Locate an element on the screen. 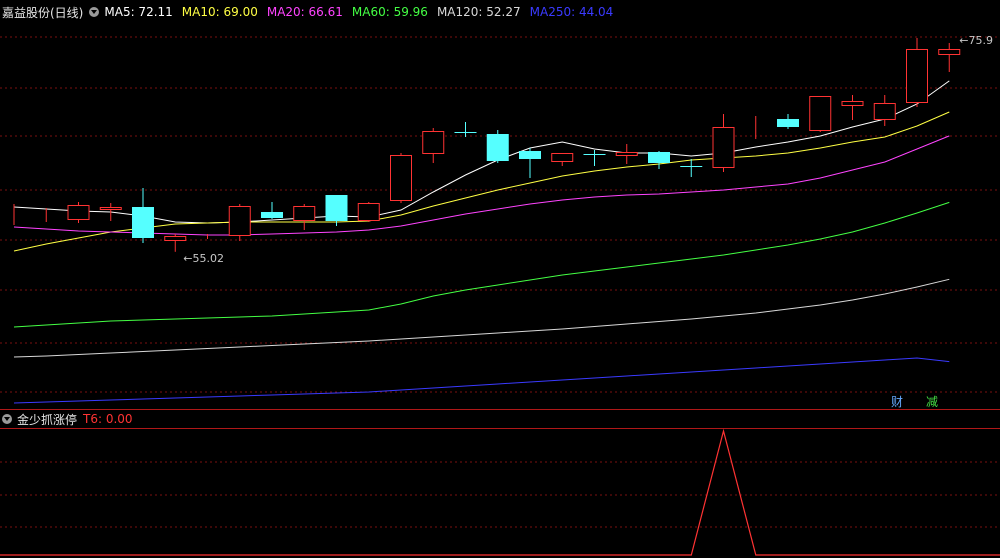  indicator-header-bar: 金少抓涨停 T6: 0.00 is located at coordinates (66, 419).